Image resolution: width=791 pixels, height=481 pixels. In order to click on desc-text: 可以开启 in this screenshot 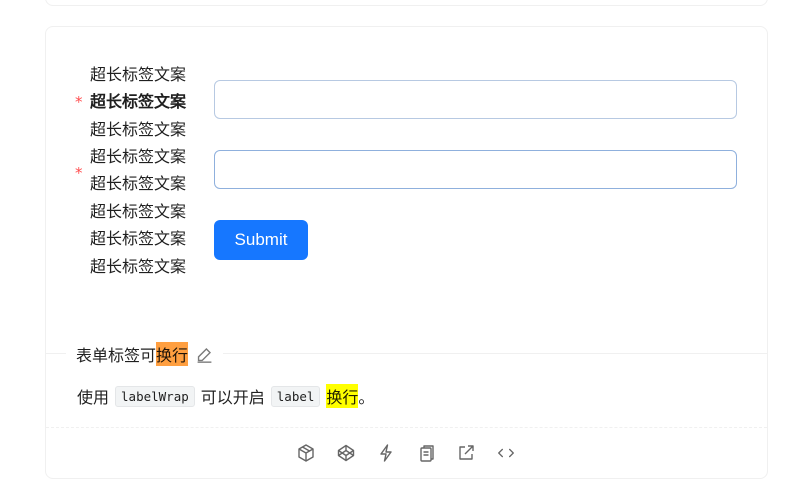, I will do `click(232, 397)`.